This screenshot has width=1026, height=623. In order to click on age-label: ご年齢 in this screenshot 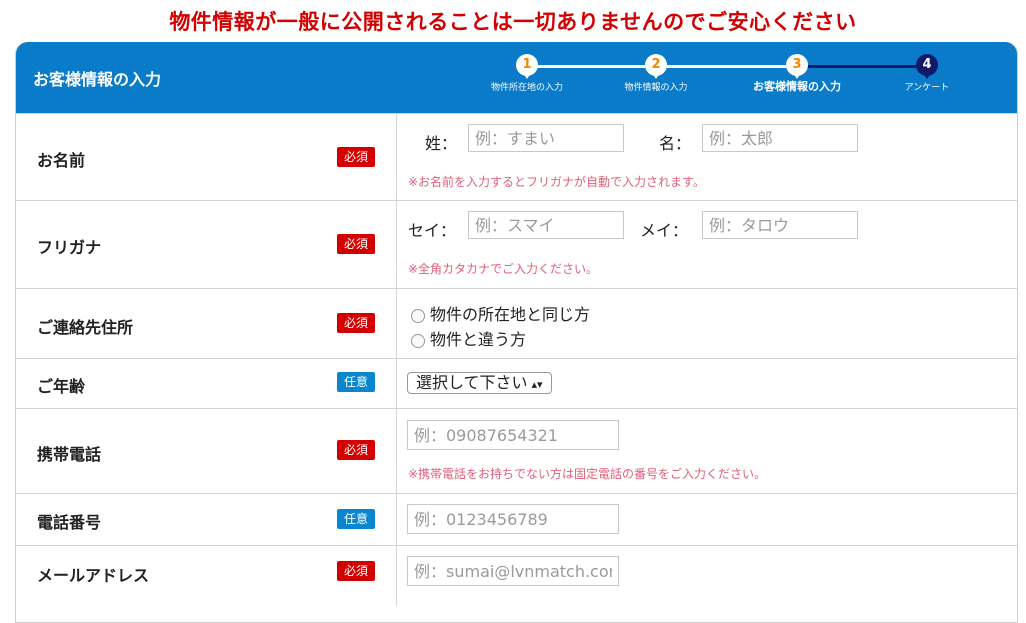, I will do `click(61, 386)`.